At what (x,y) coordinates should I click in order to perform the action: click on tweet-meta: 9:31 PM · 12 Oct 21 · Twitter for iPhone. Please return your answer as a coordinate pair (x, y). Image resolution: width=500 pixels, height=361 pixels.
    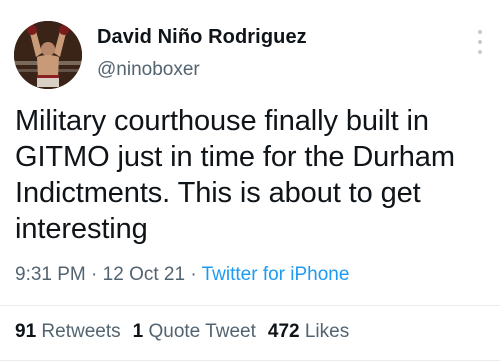
    Looking at the image, I should click on (182, 275).